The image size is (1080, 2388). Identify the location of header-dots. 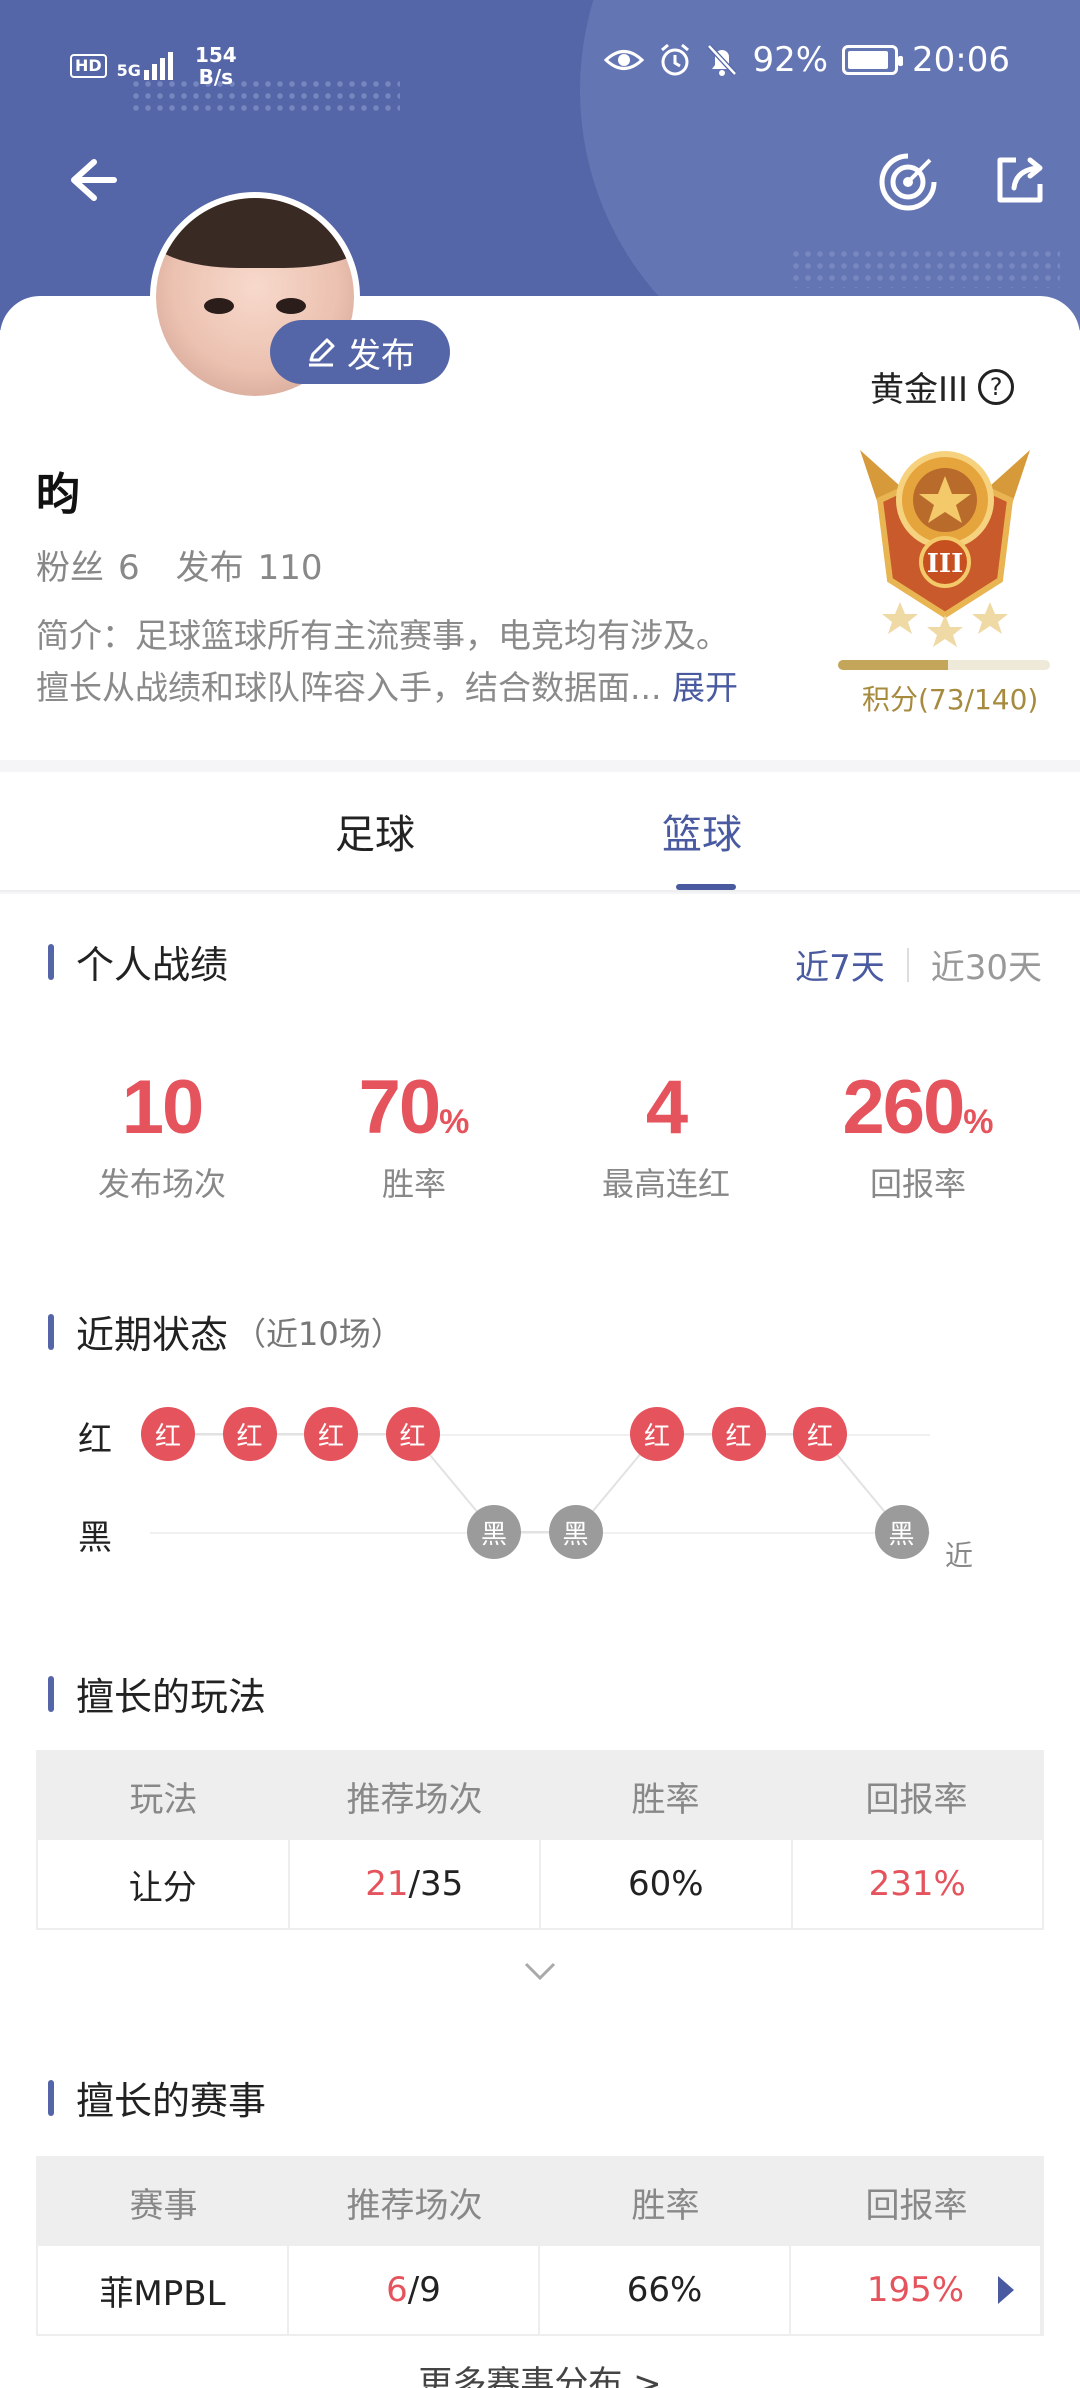
(925, 268).